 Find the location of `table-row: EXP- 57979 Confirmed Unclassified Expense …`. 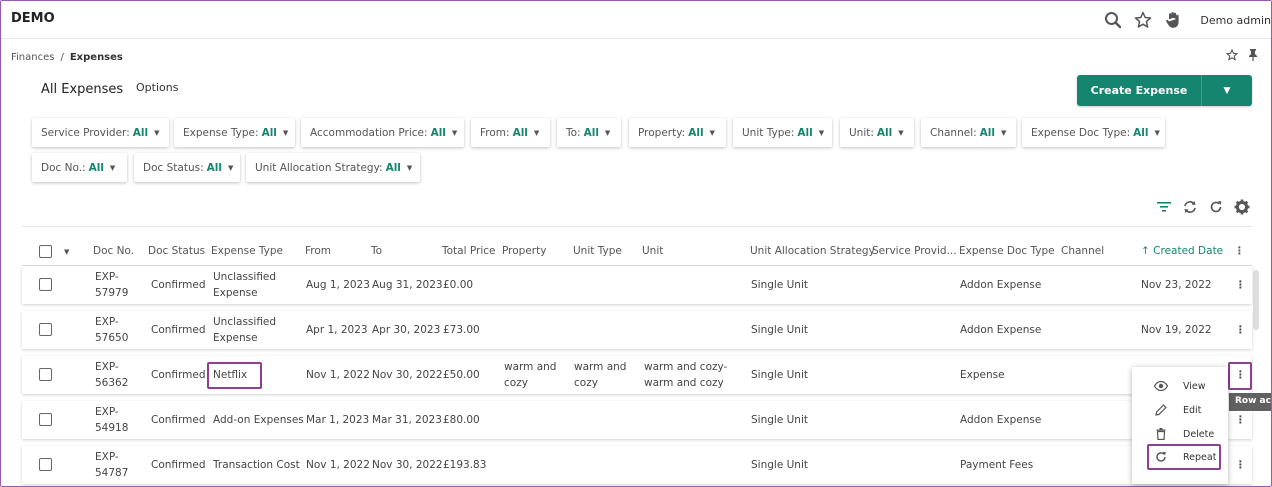

table-row: EXP- 57979 Confirmed Unclassified Expense … is located at coordinates (637, 285).